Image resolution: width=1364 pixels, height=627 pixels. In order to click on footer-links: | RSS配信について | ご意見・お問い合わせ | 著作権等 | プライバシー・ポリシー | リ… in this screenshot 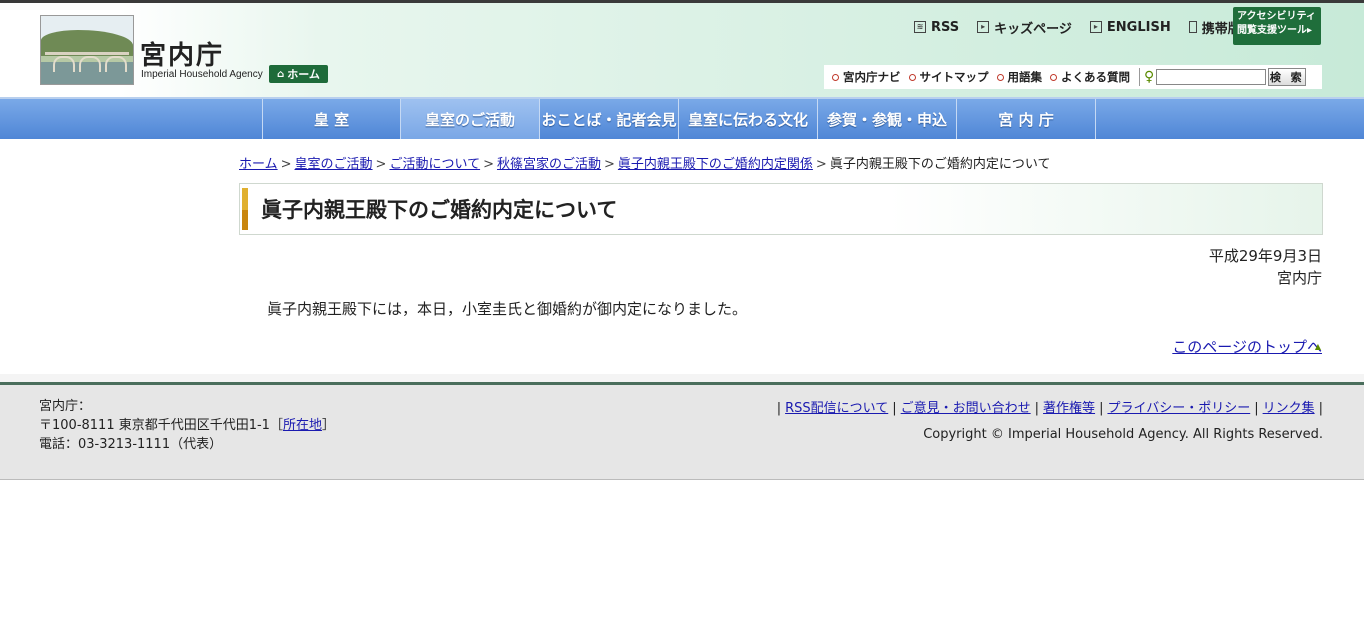, I will do `click(1049, 408)`.